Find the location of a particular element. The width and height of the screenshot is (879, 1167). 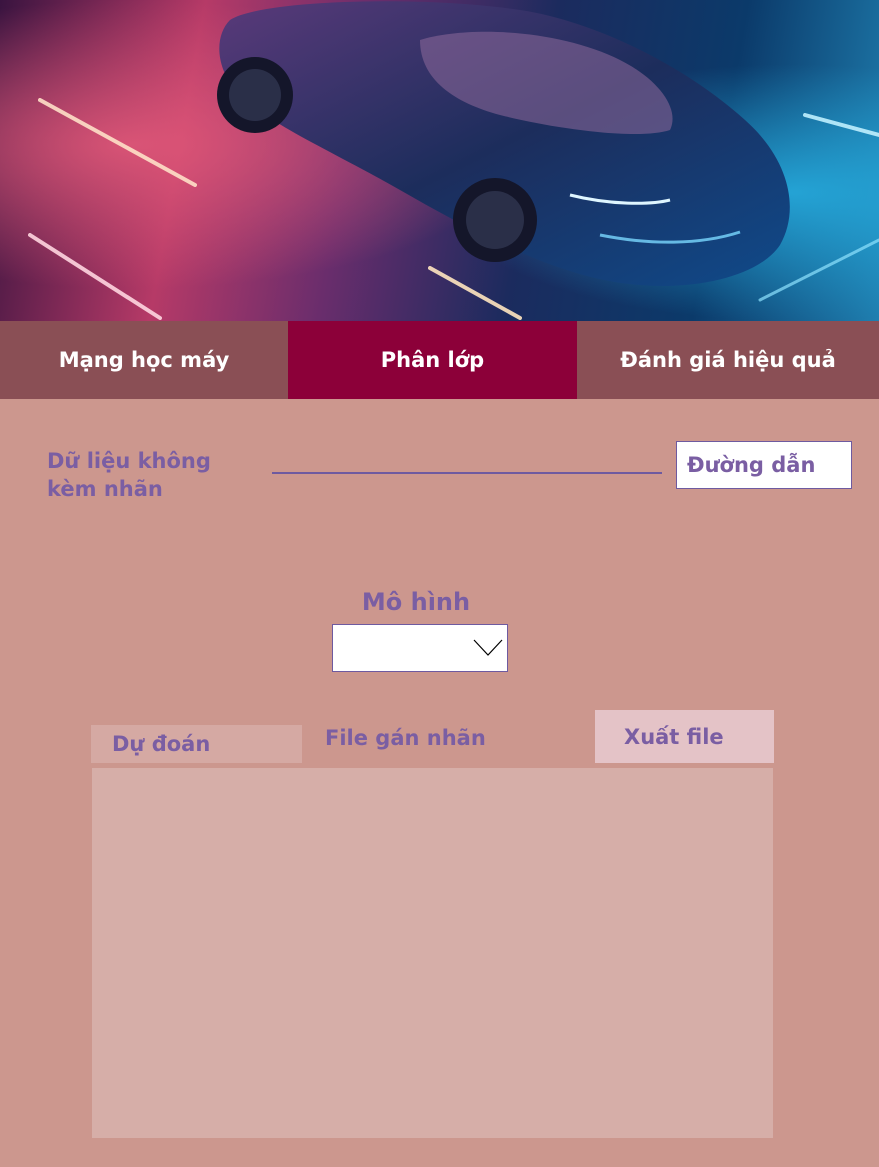

tab-evaluation: Đánh giá hiệu quả is located at coordinates (728, 360).